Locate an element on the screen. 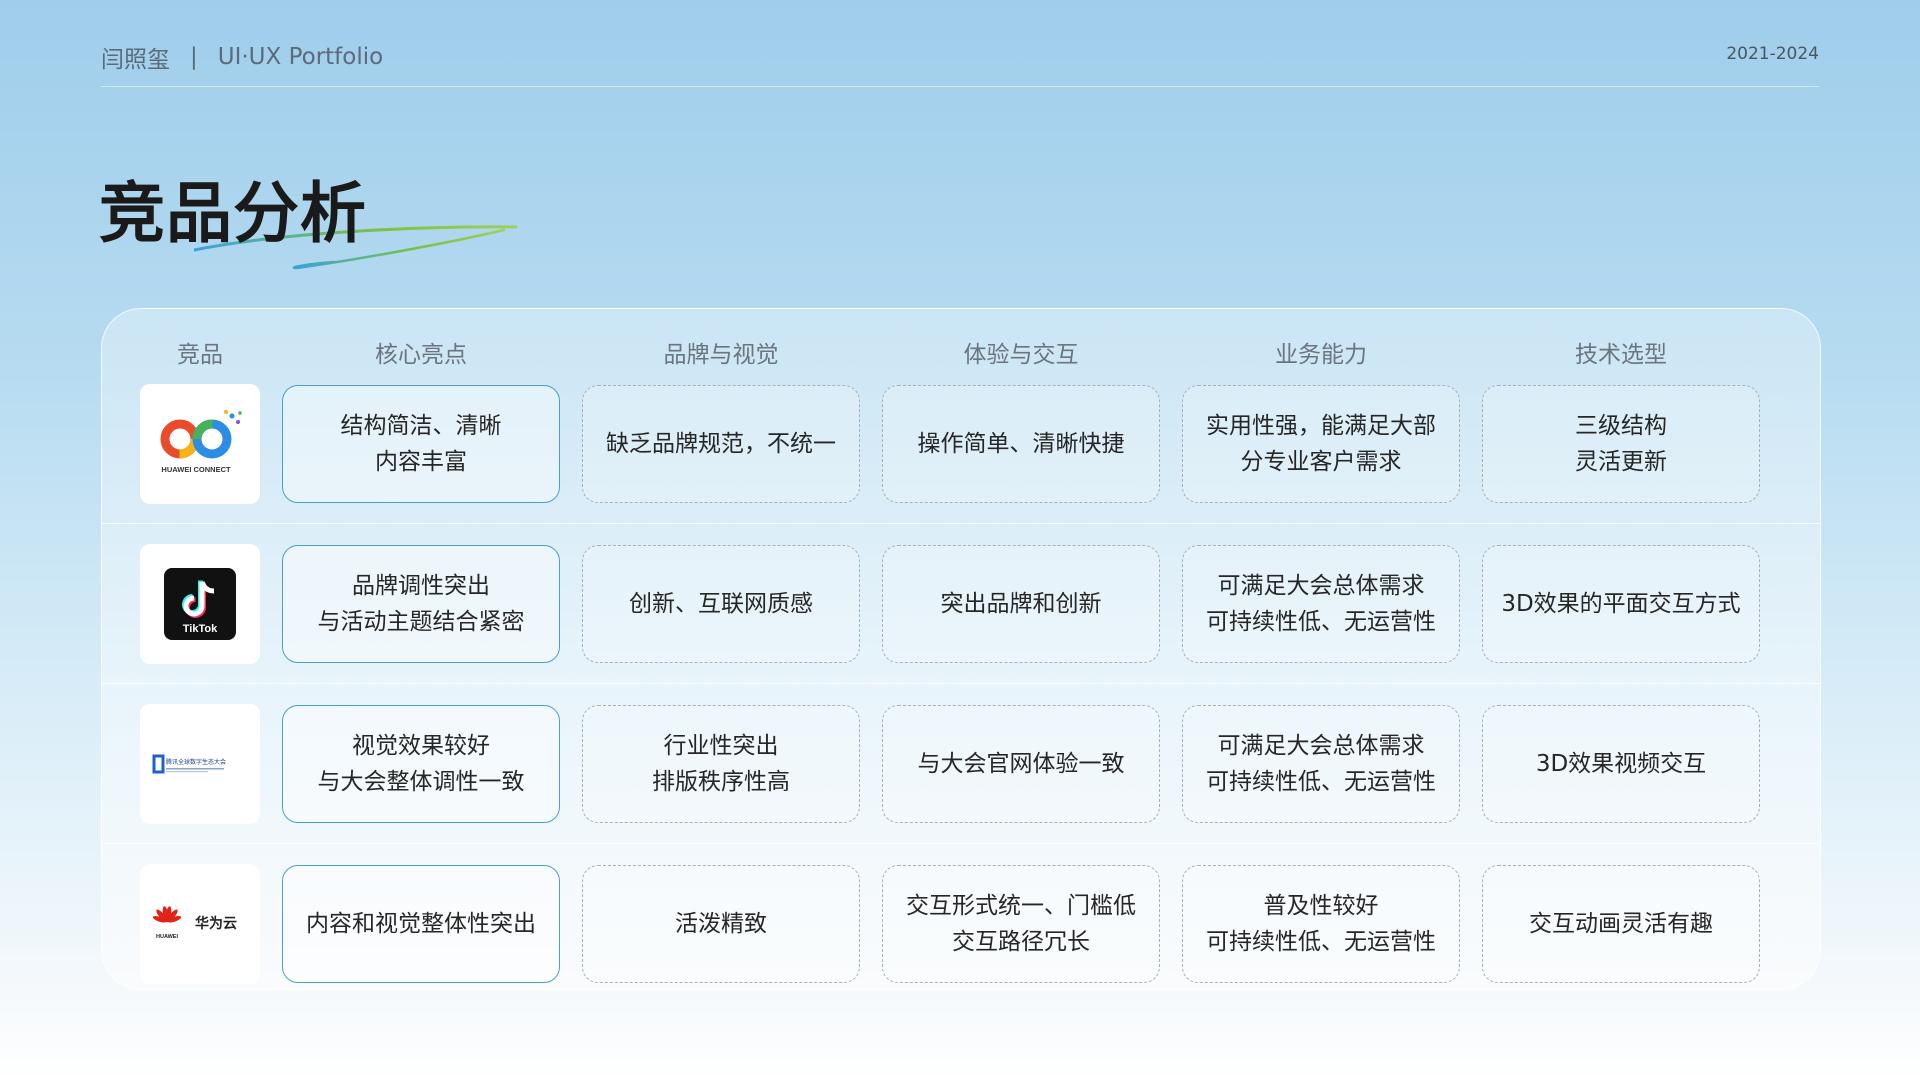 The width and height of the screenshot is (1920, 1080). cell-r3-tech: 3D效果视频交互 is located at coordinates (1621, 764).